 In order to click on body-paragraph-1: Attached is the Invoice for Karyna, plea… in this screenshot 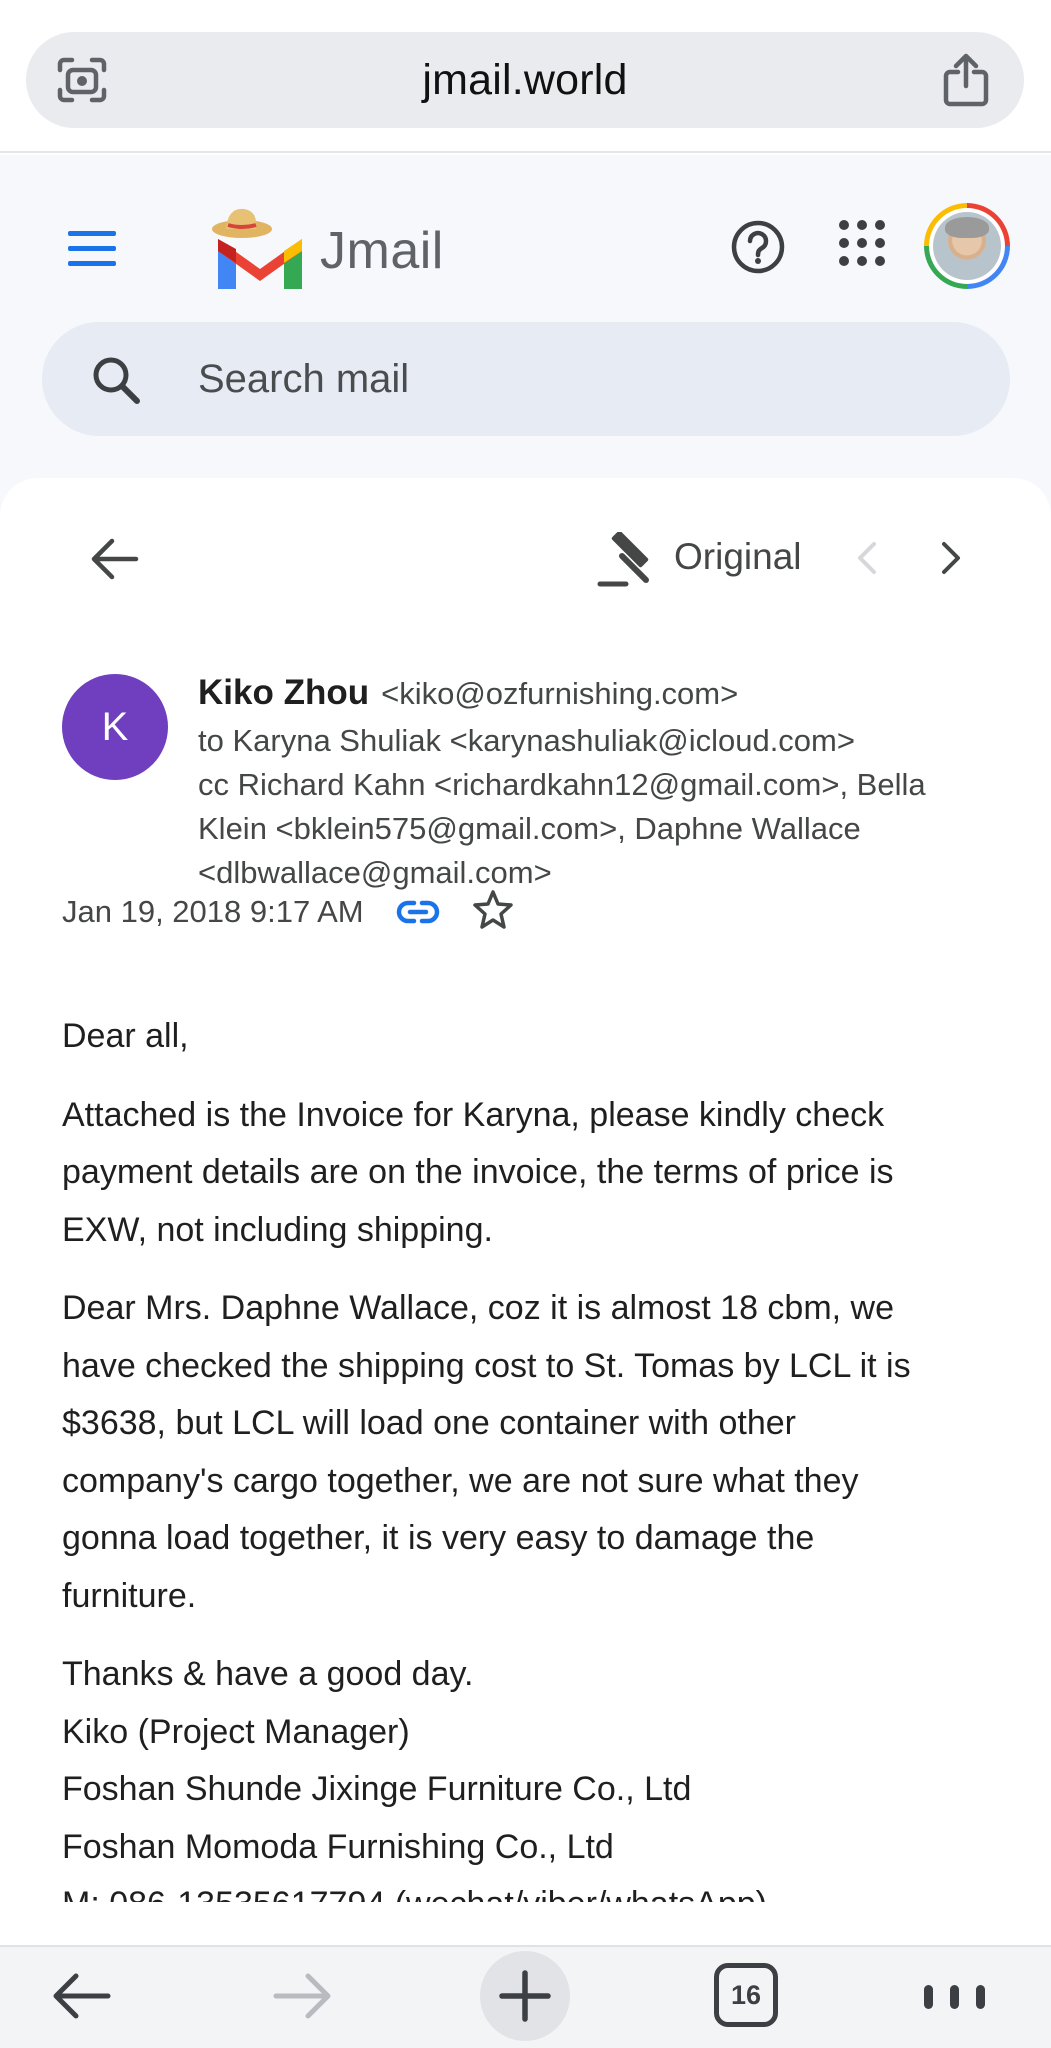, I will do `click(532, 1173)`.